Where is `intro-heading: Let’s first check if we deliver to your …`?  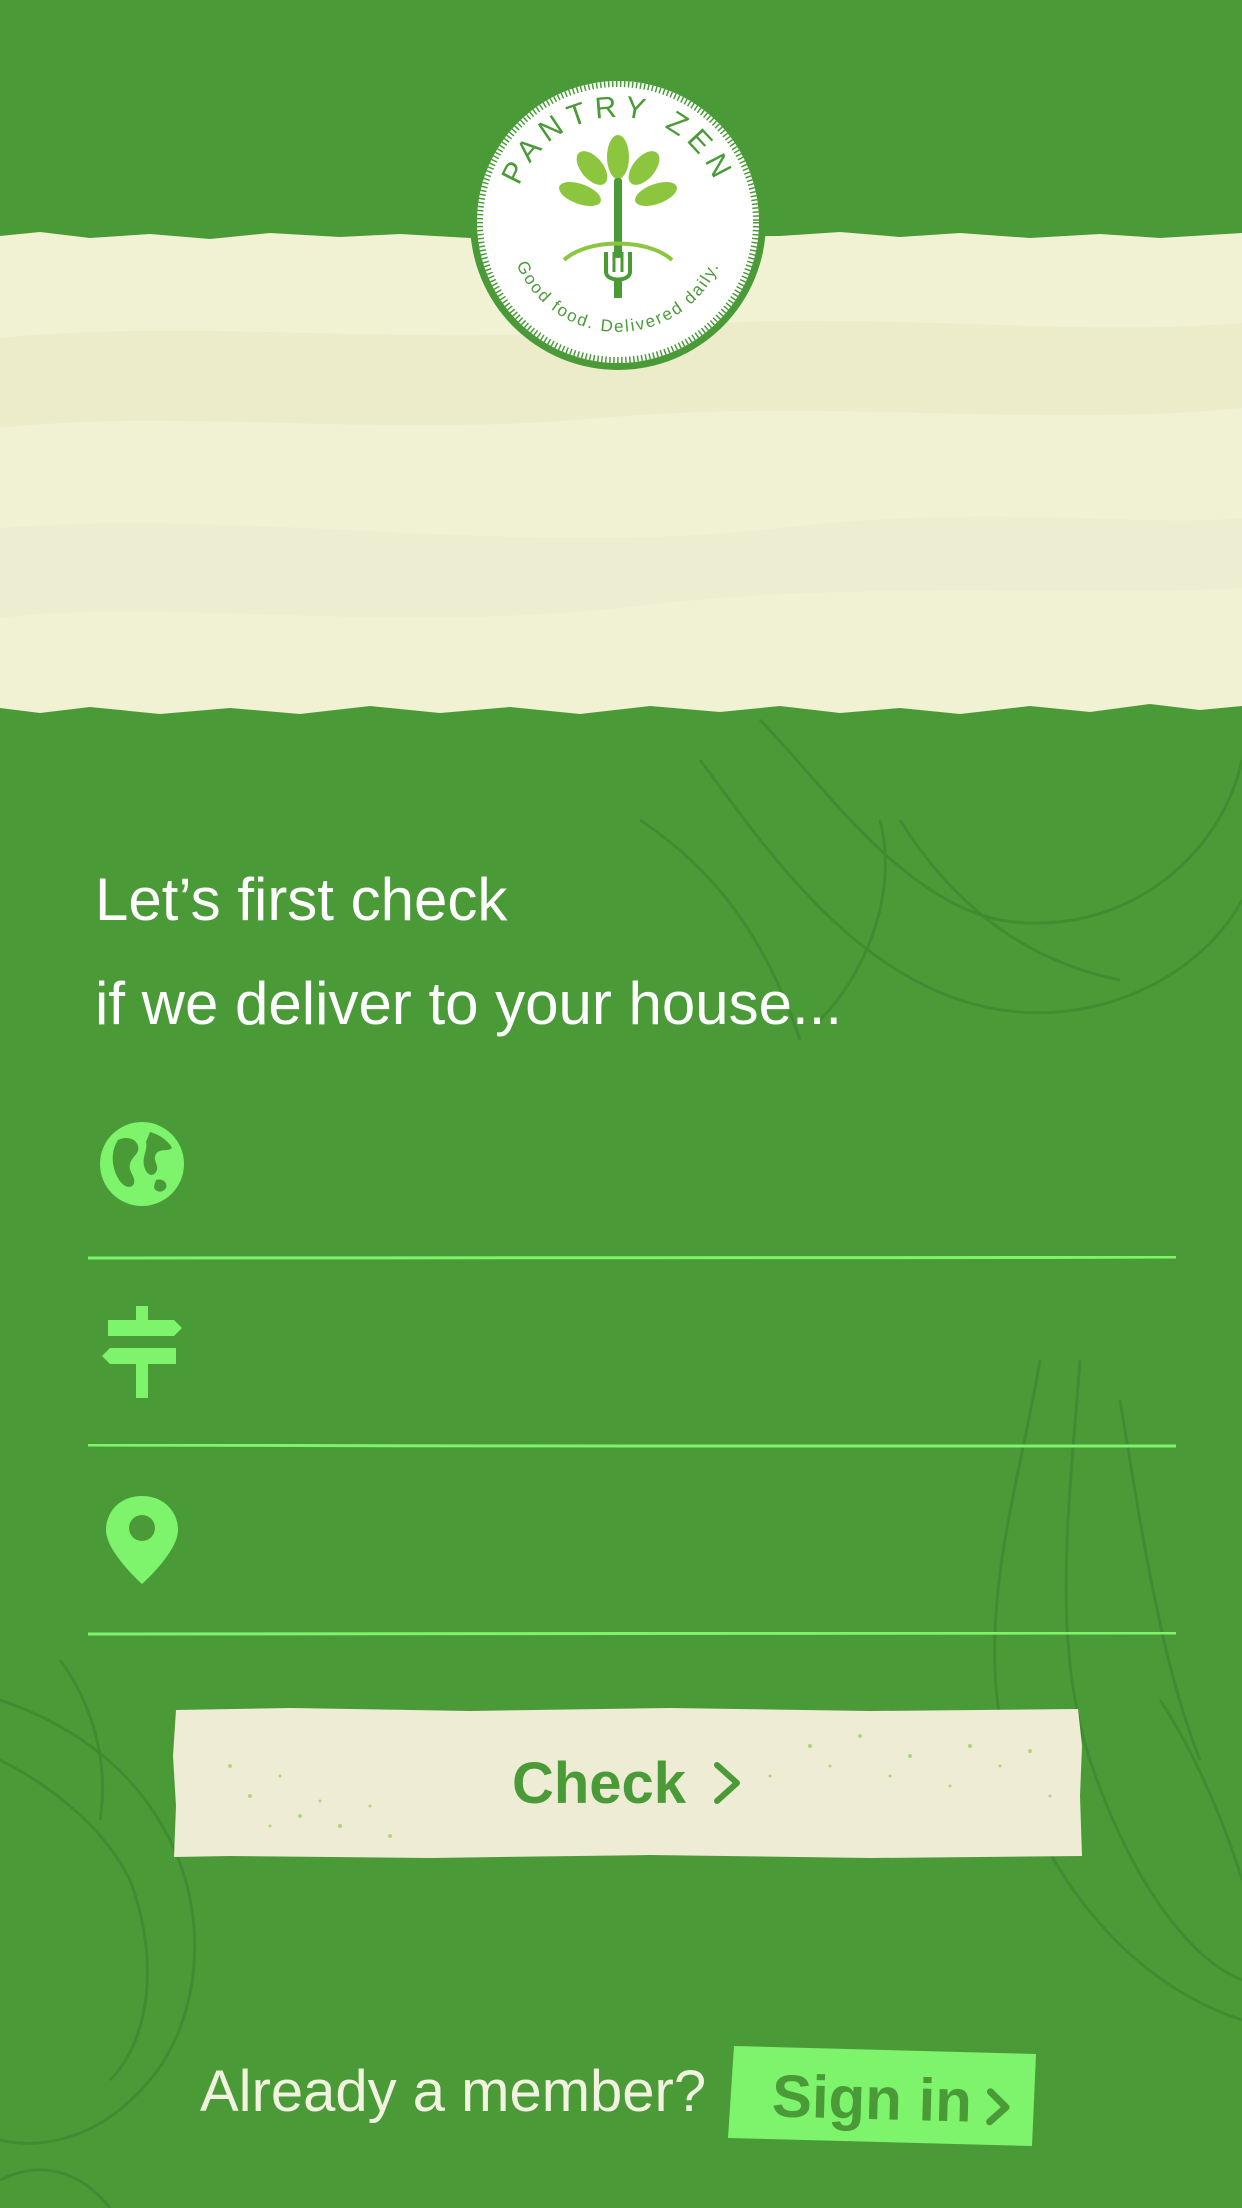
intro-heading: Let’s first check if we deliver to your … is located at coordinates (635, 952).